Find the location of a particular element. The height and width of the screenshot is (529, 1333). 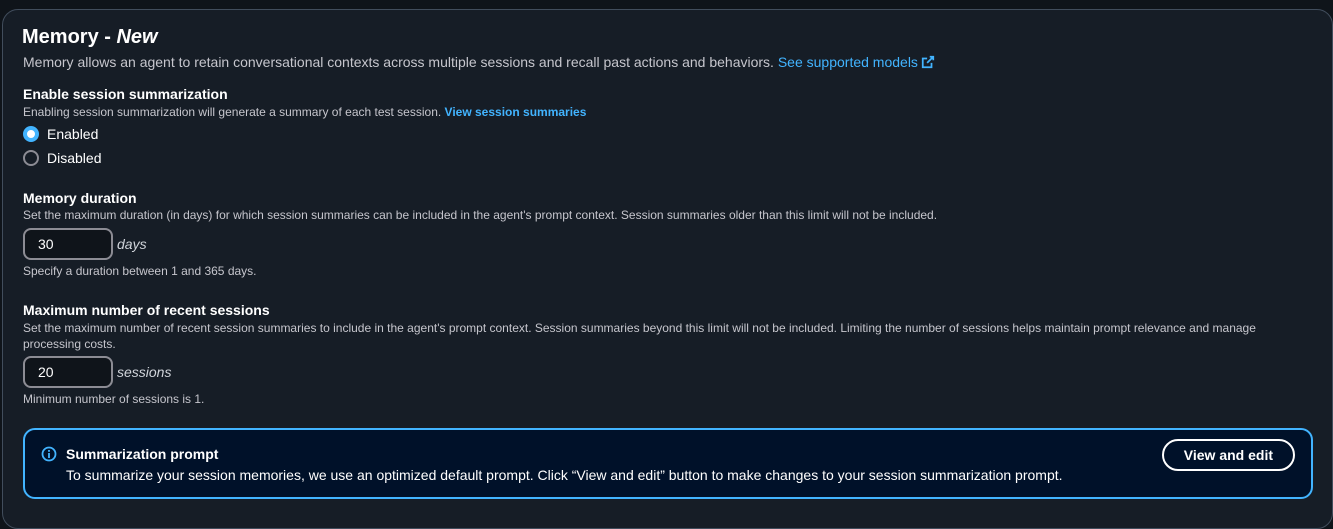

title-new-tag: New is located at coordinates (137, 37).